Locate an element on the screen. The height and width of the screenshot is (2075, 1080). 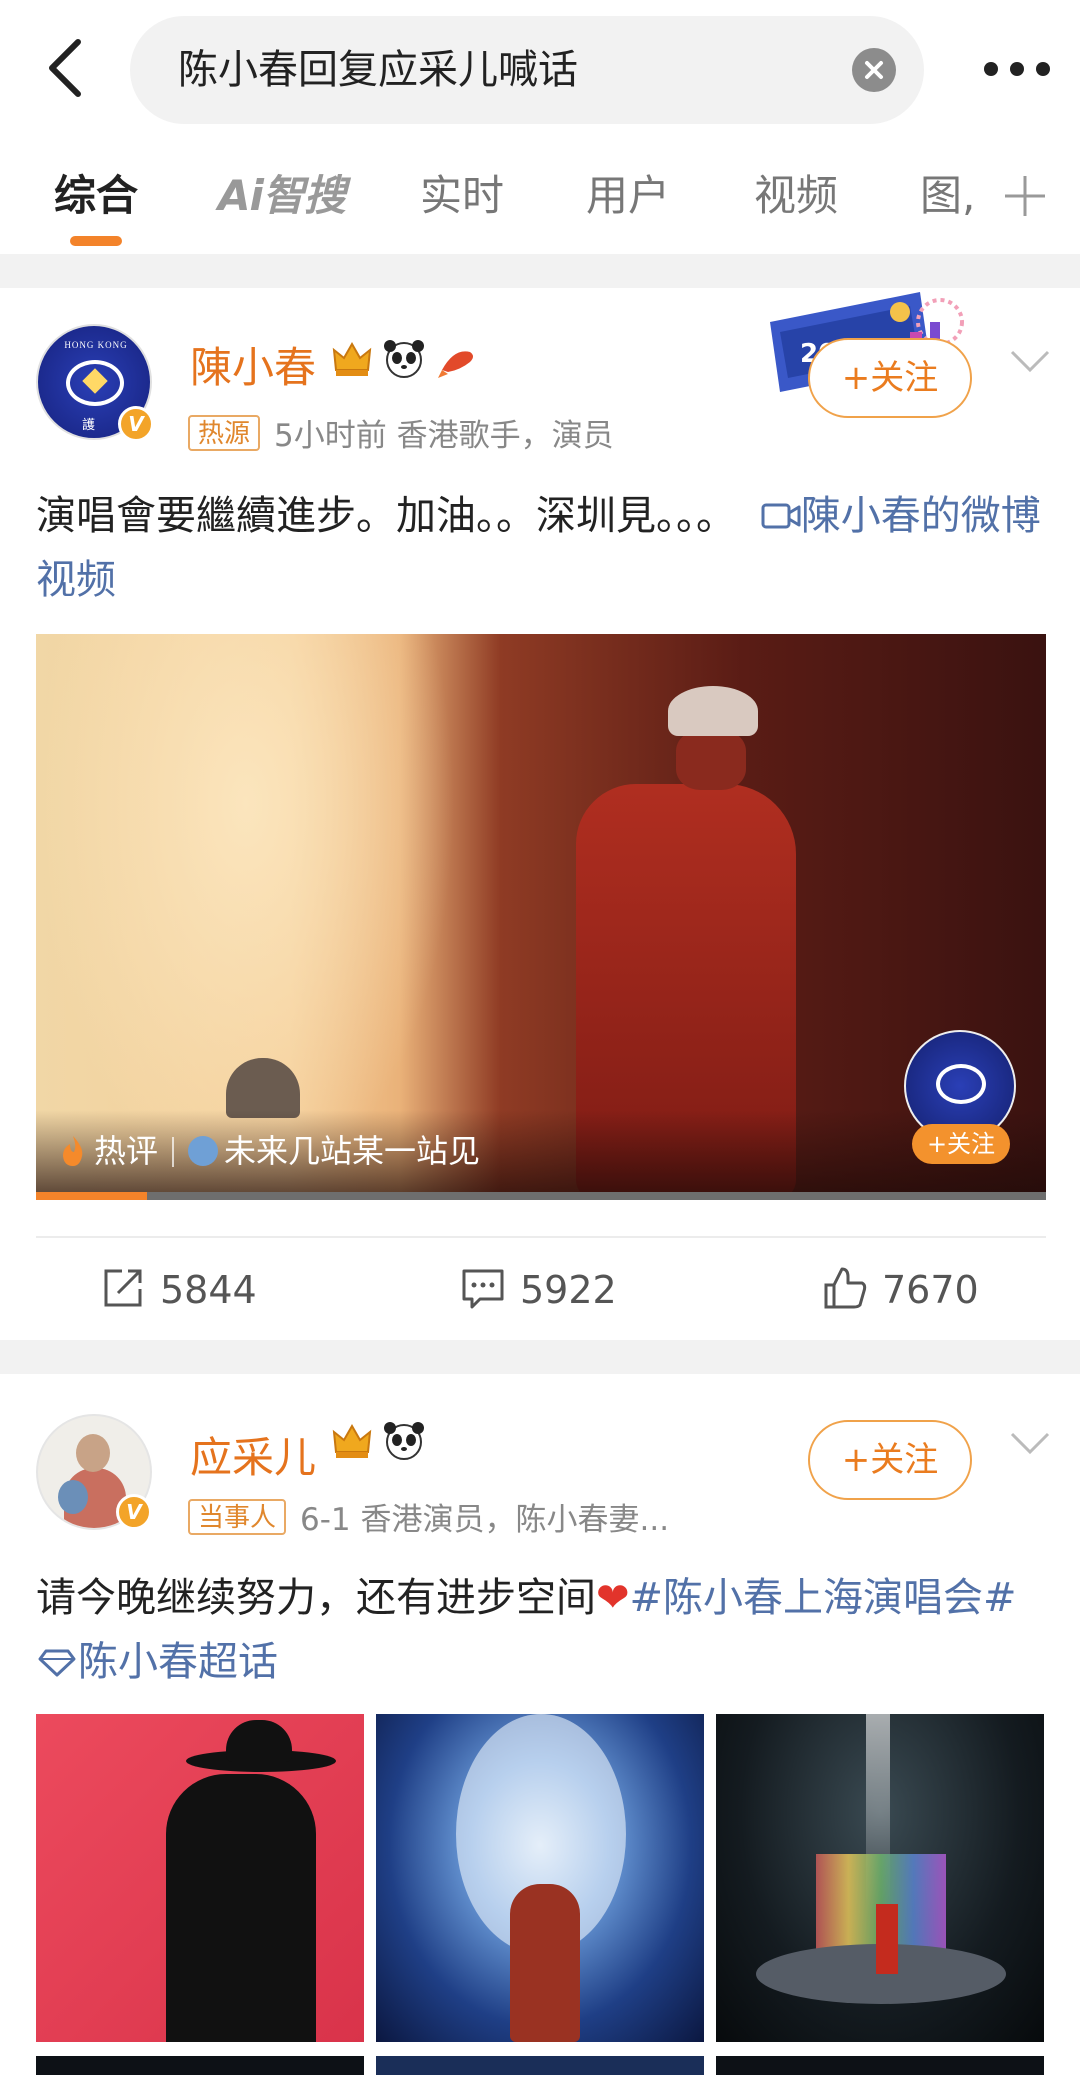
koi-fish-icon is located at coordinates (455, 364).